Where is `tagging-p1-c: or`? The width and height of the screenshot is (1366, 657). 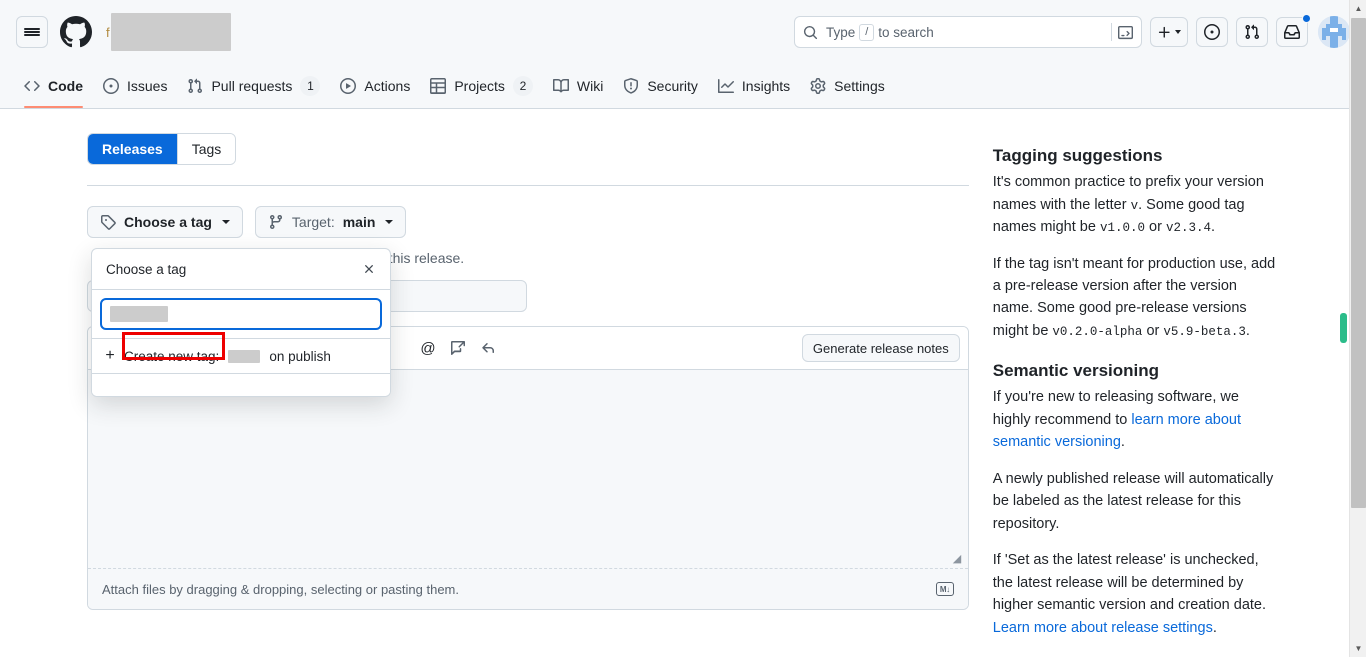 tagging-p1-c: or is located at coordinates (1155, 227).